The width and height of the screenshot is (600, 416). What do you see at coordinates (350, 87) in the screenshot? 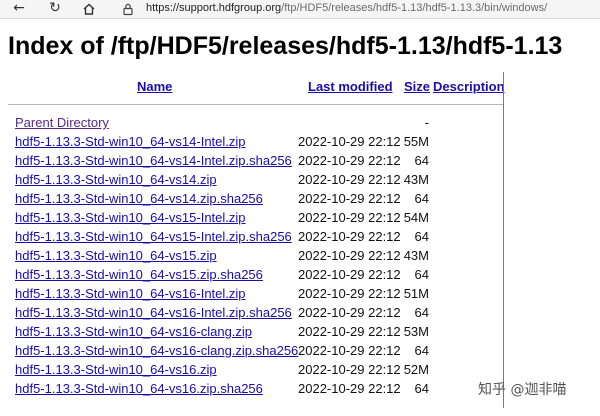
I see `column-header-last-modified: Last modified` at bounding box center [350, 87].